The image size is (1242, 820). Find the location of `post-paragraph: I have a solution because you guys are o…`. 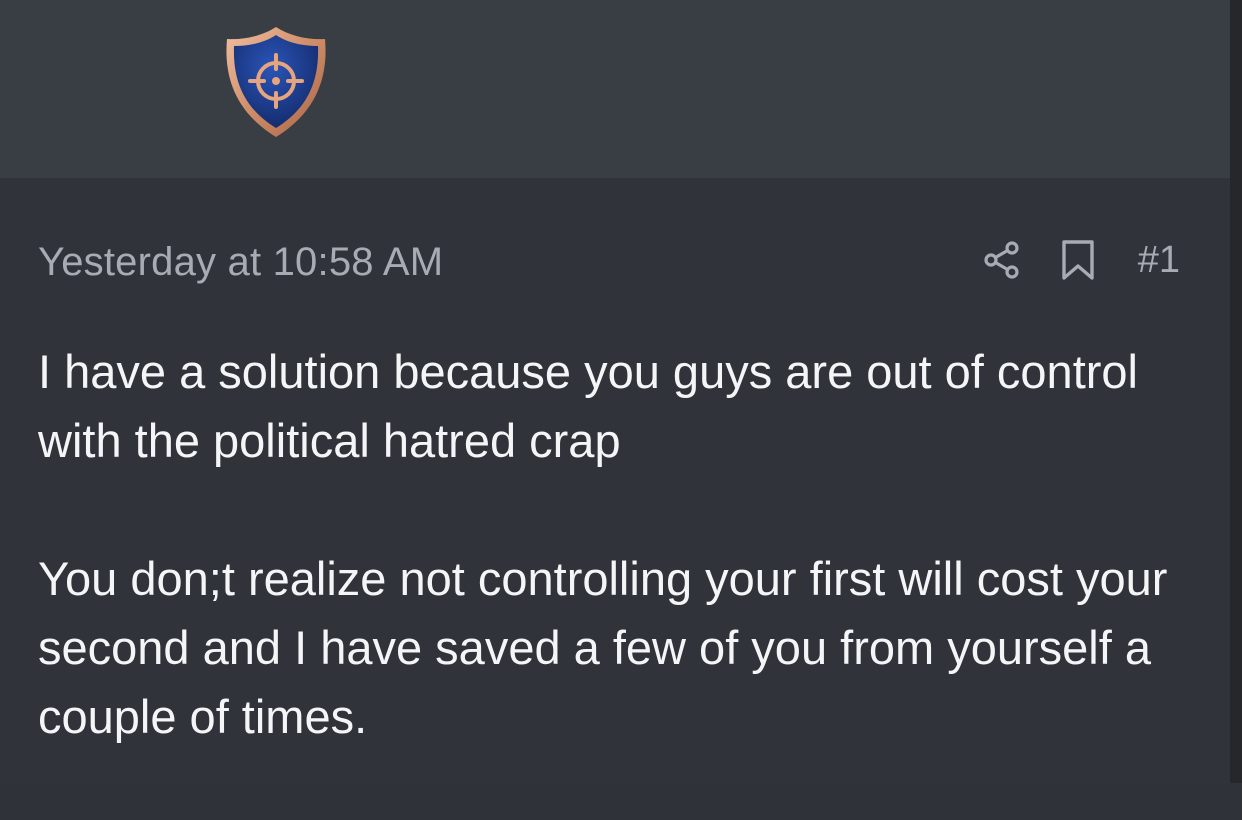

post-paragraph: I have a solution because you guys are o… is located at coordinates (588, 406).